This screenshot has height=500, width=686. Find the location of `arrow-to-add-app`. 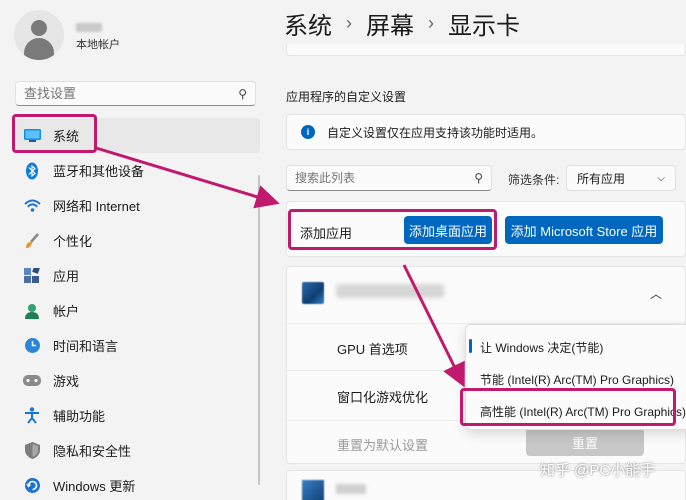

arrow-to-add-app is located at coordinates (187, 177).